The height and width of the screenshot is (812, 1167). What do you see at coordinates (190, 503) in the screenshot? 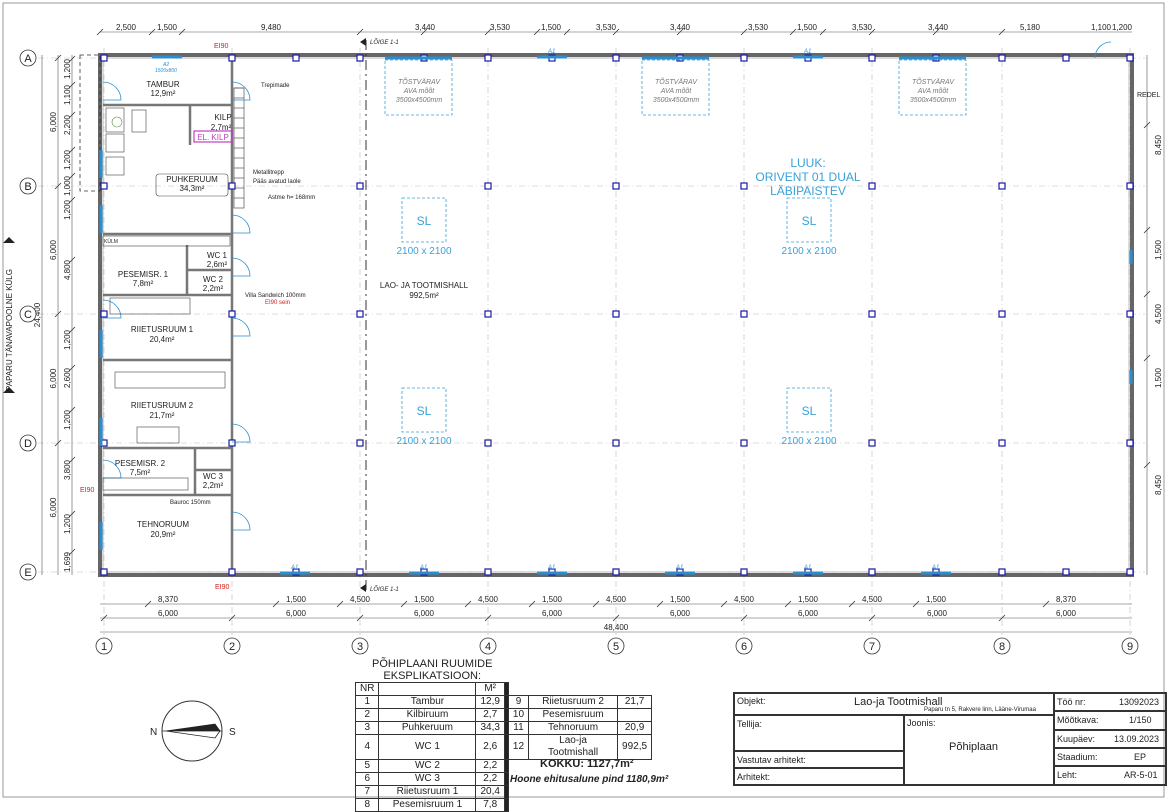
I see `note-bauroc: Bauroc 150mm` at bounding box center [190, 503].